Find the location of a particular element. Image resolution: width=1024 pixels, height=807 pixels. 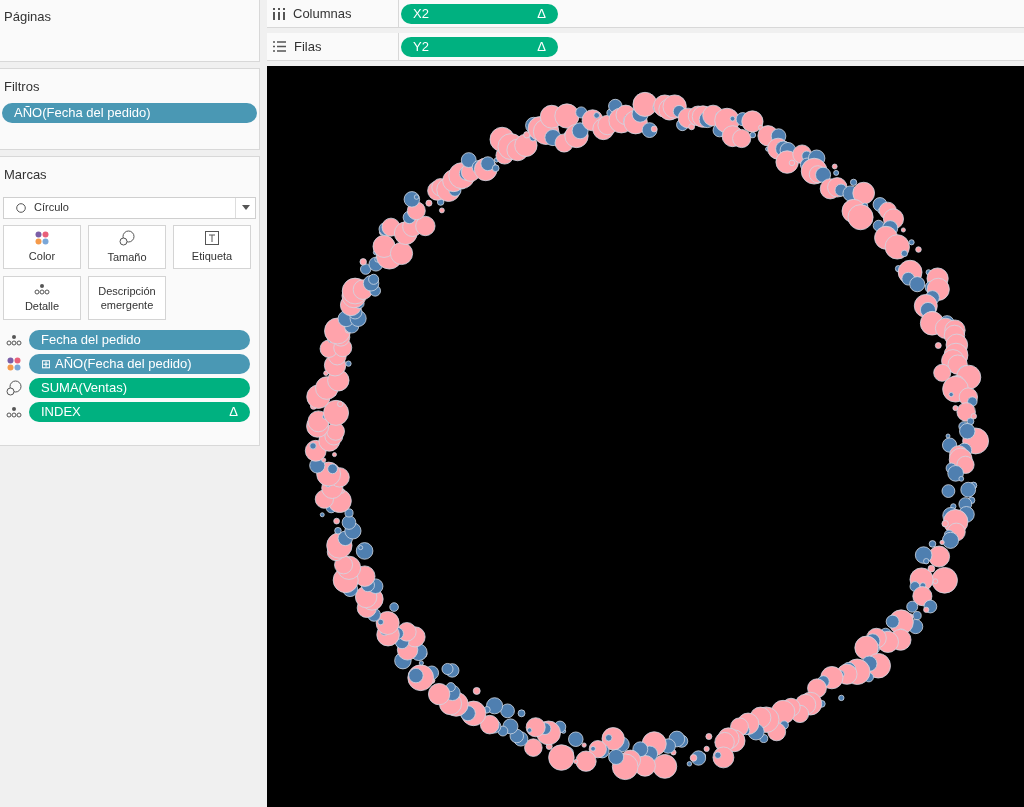

panel-title: Filtros is located at coordinates (22, 87).